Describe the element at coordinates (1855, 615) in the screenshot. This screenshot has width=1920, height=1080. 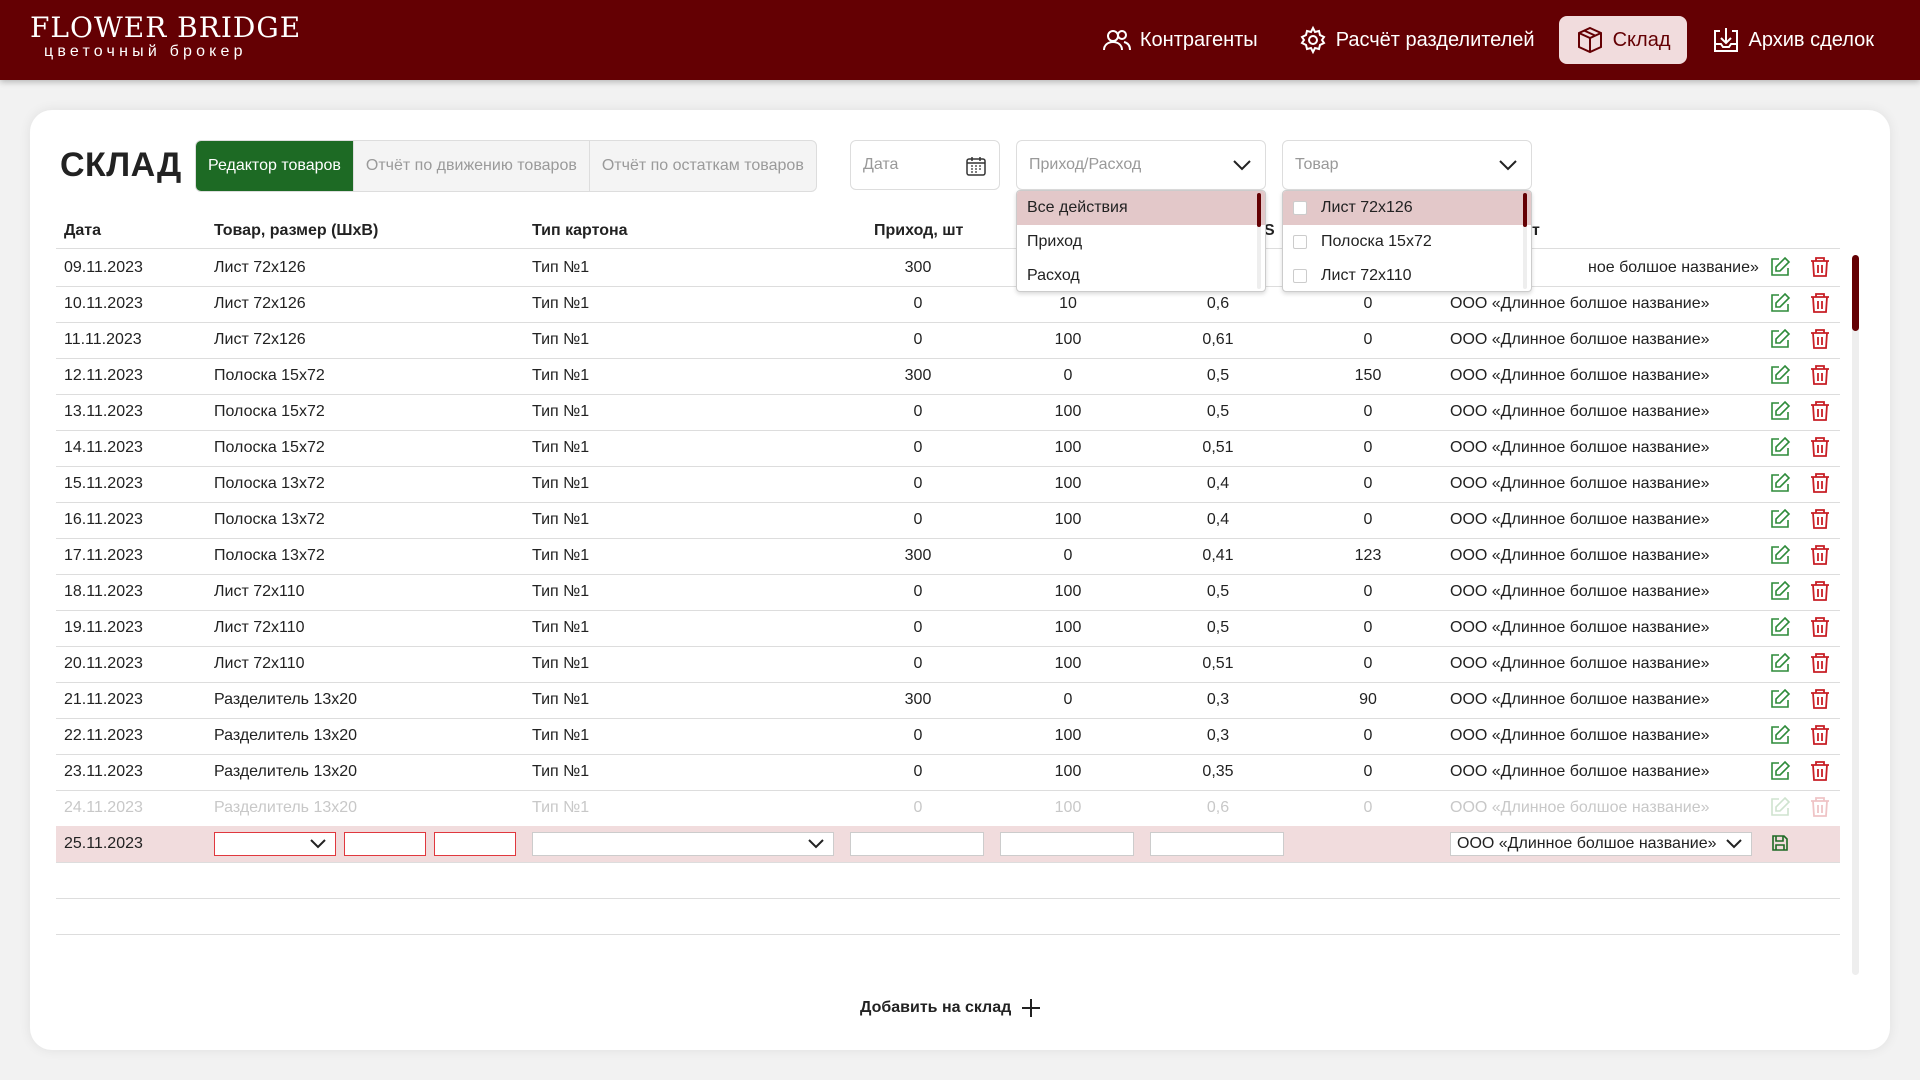
I see `table-scrollbar` at that location.